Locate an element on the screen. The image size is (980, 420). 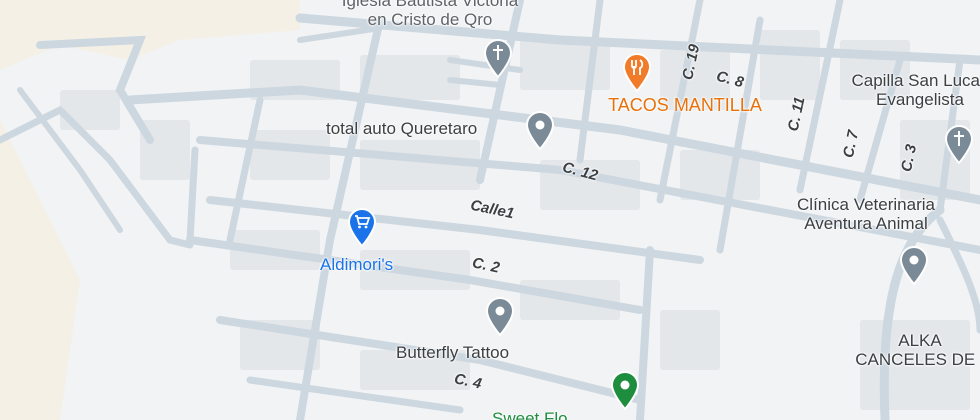
sand-area-left is located at coordinates (40, 270).